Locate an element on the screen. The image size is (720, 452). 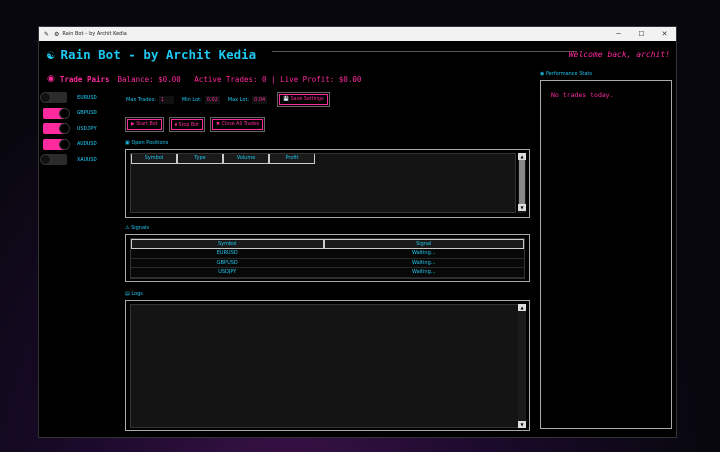
performance-panel: No trades today. is located at coordinates (606, 254).